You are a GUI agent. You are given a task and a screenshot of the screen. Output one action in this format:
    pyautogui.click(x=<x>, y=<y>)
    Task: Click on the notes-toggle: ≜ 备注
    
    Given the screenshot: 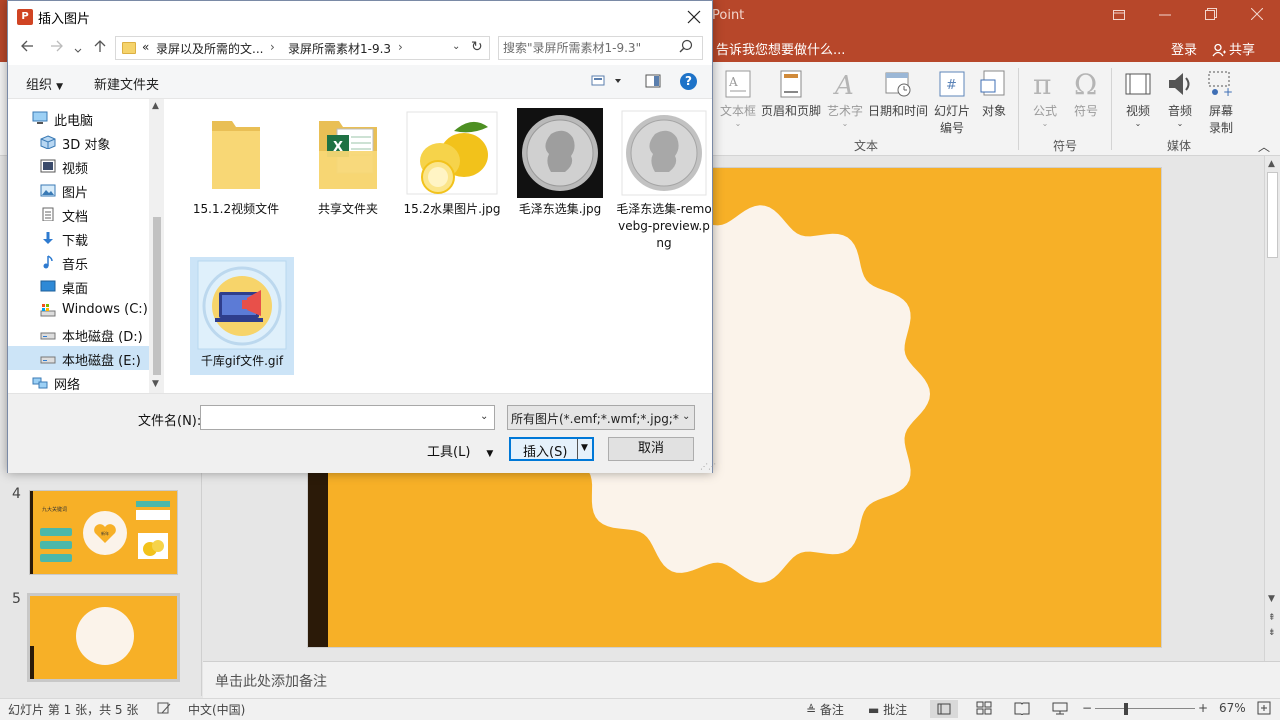 What is the action you would take?
    pyautogui.click(x=825, y=709)
    